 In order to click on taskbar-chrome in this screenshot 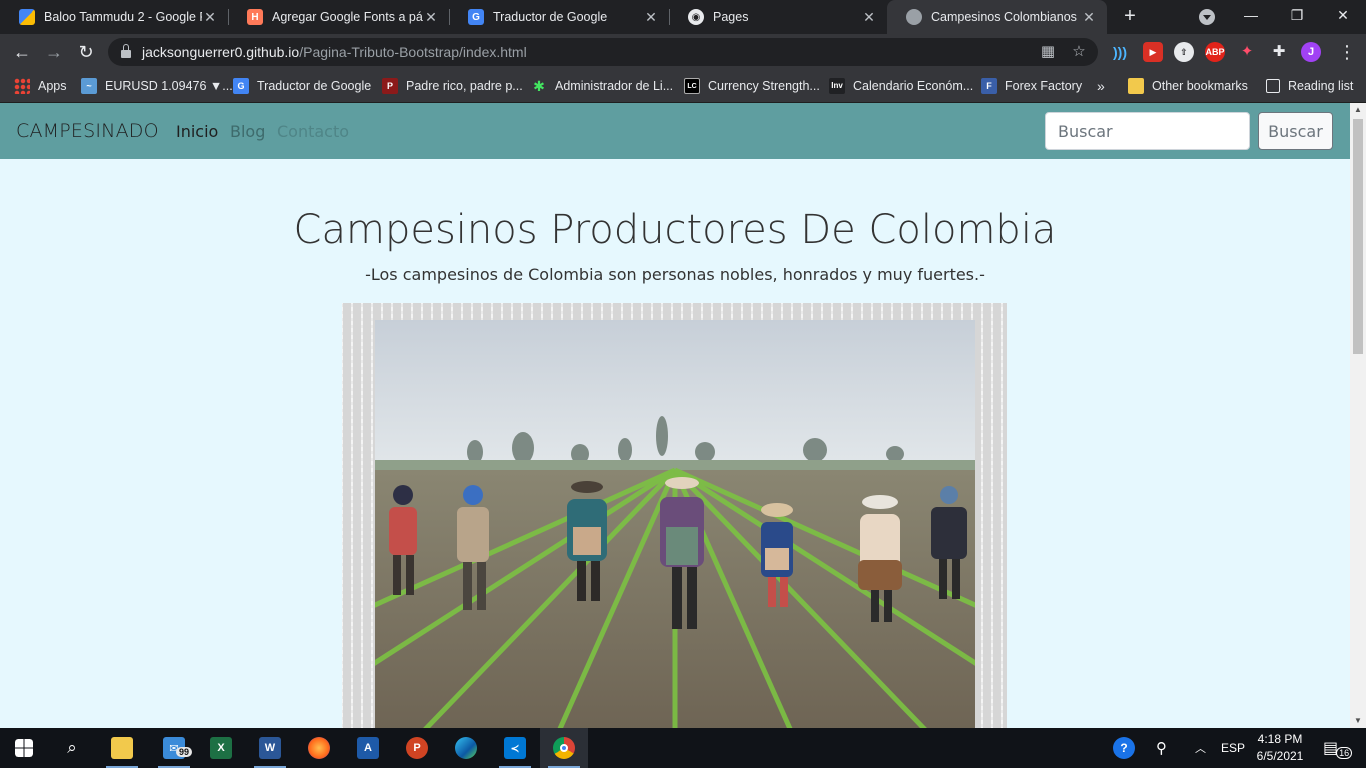, I will do `click(564, 748)`.